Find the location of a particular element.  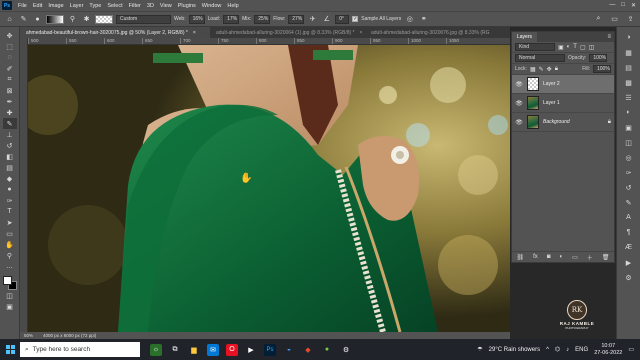

menu-file: File is located at coordinates (22, 6).